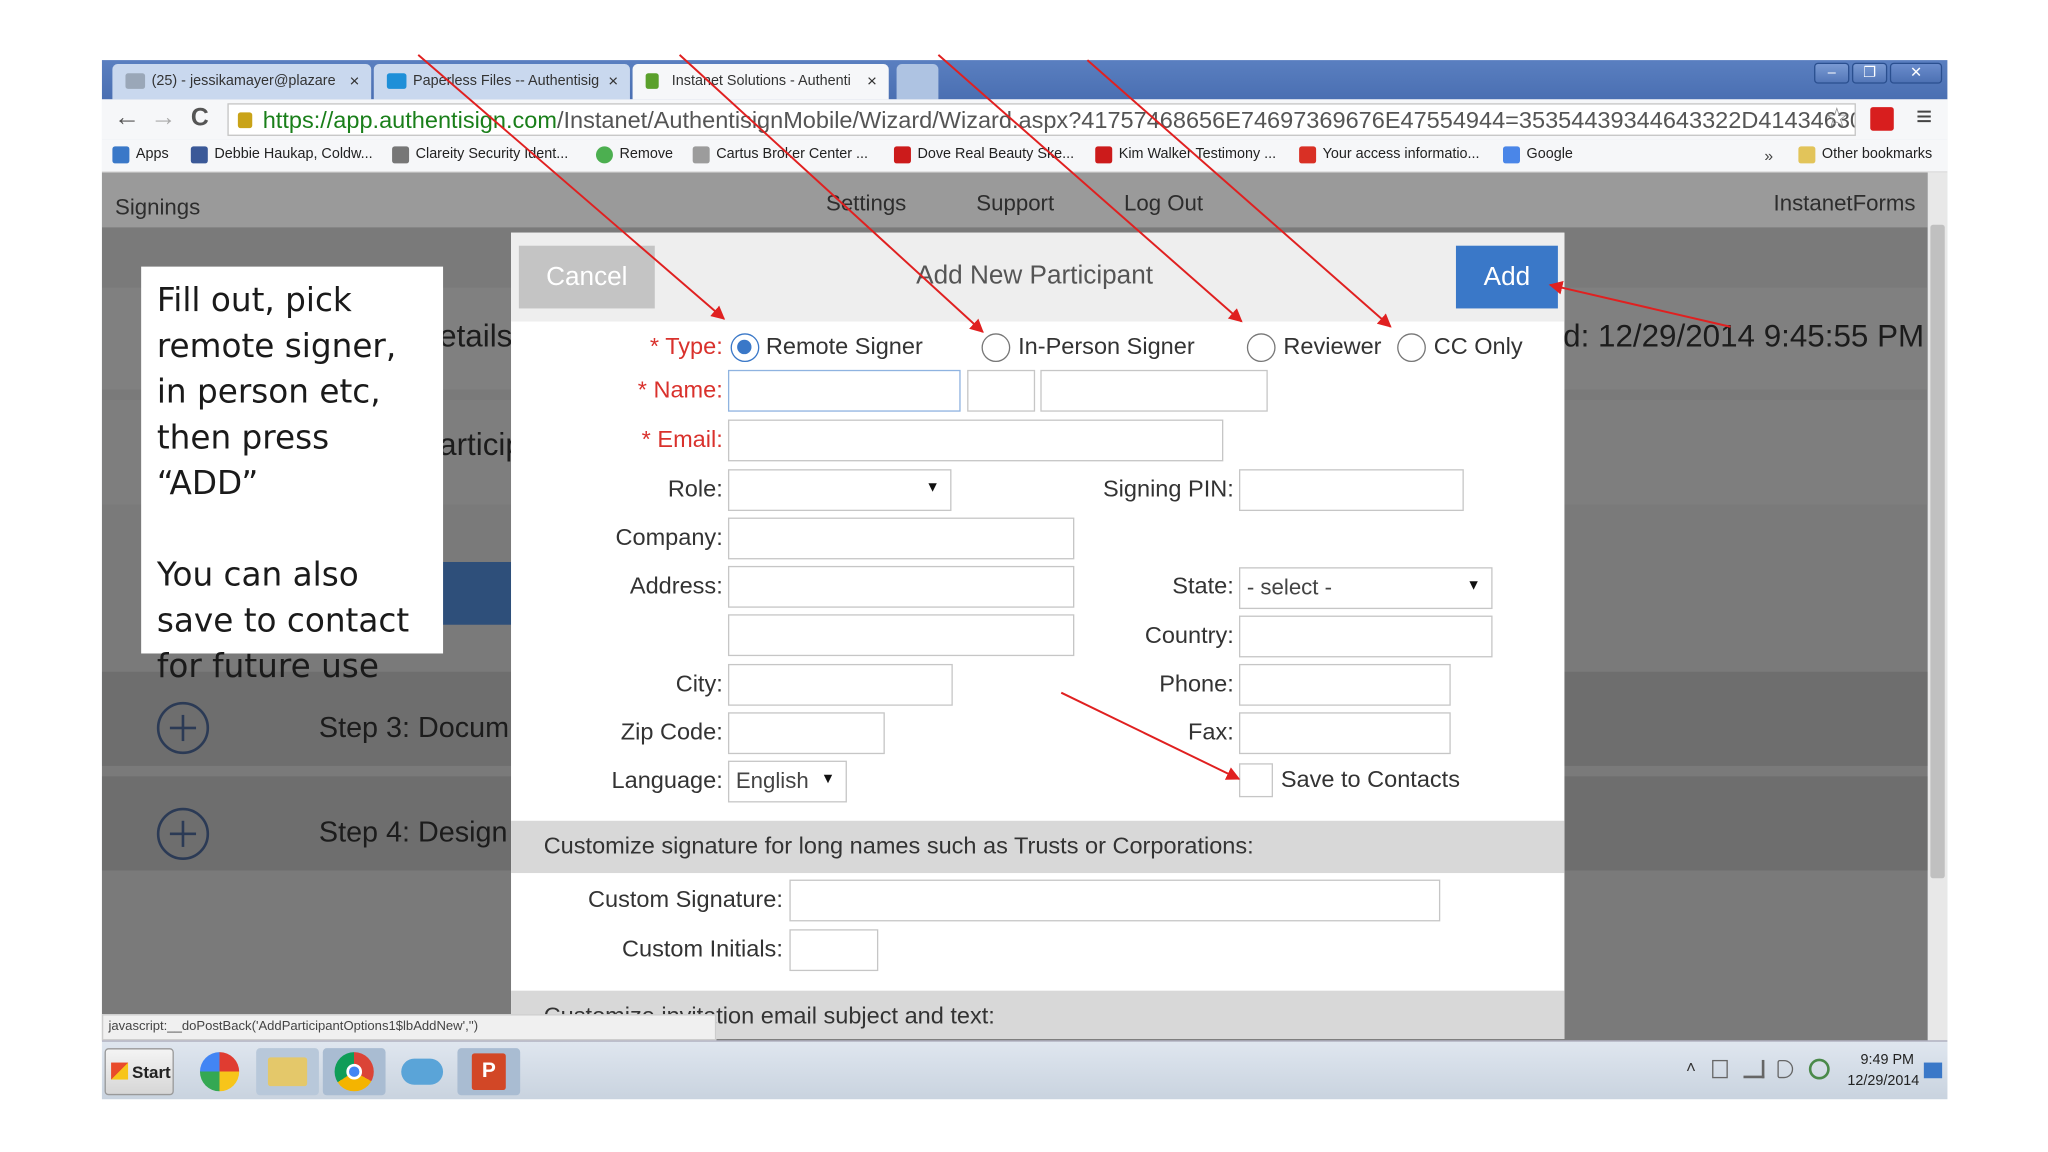  What do you see at coordinates (901, 586) in the screenshot?
I see `address-line1-input` at bounding box center [901, 586].